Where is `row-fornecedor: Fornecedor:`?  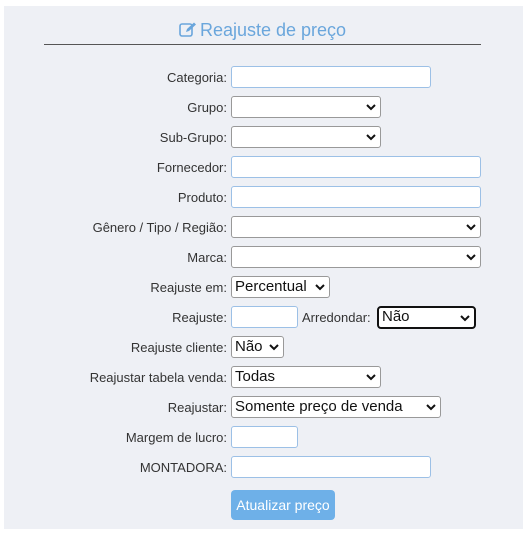
row-fornecedor: Fornecedor: is located at coordinates (263, 168).